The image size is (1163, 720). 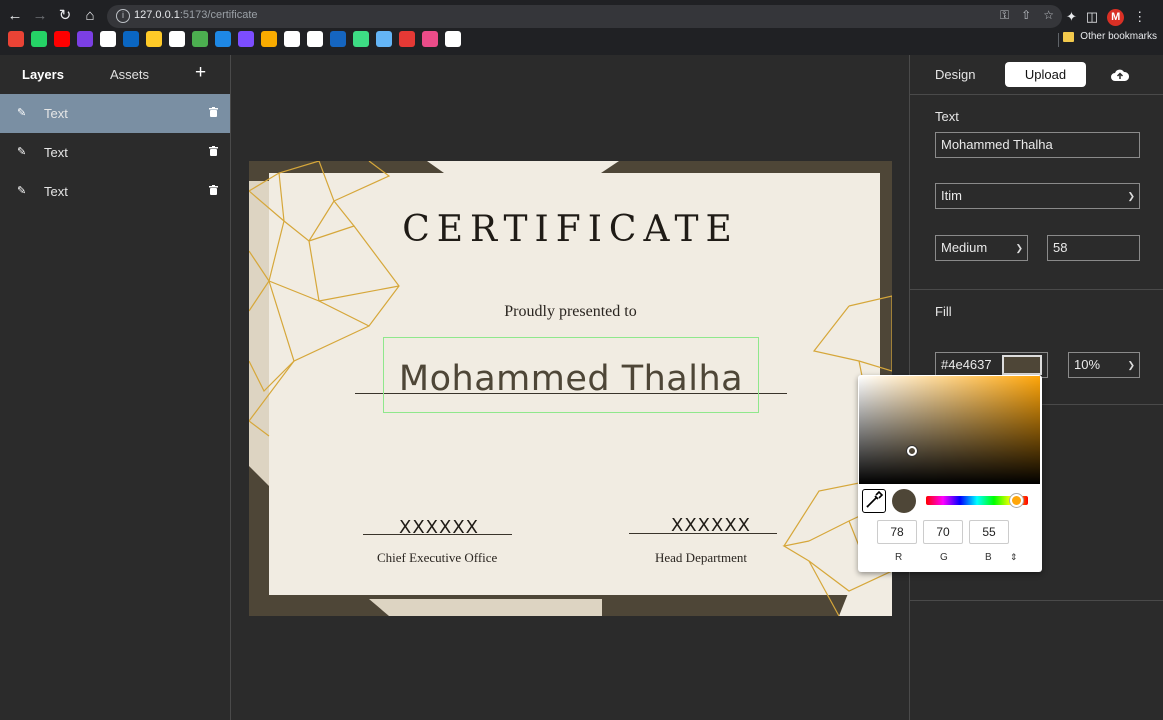 What do you see at coordinates (570, 229) in the screenshot?
I see `certificate-title: CERTIFICATE` at bounding box center [570, 229].